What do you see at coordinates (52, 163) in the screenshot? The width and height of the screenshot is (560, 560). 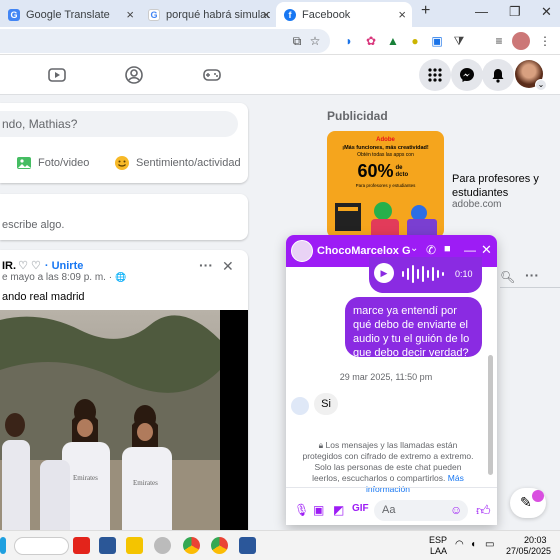 I see `photo-video-button: Foto/video` at bounding box center [52, 163].